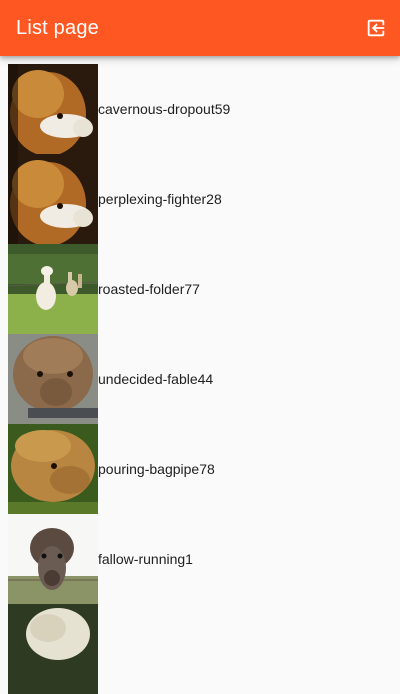 The image size is (400, 694). I want to click on list-item: undecided-fable44, so click(200, 379).